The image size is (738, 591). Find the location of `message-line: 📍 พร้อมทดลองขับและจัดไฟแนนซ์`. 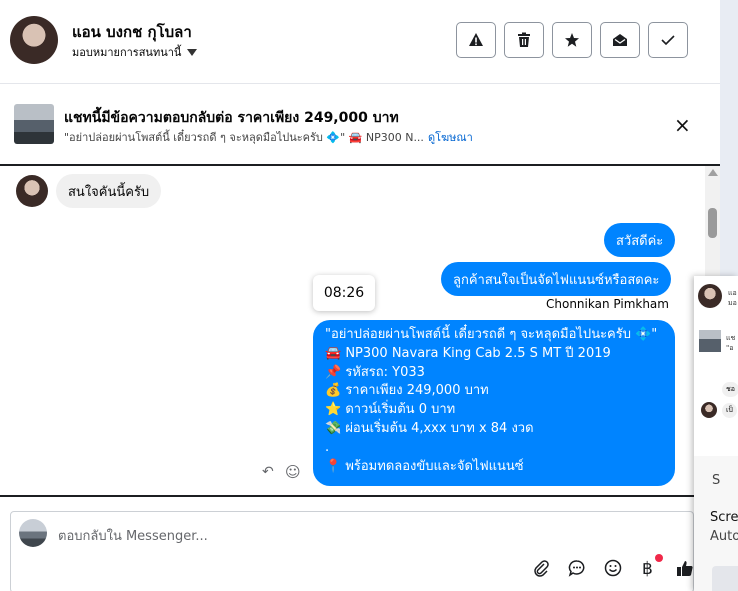

message-line: 📍 พร้อมทดลองขับและจัดไฟแนนซ์ is located at coordinates (424, 466).